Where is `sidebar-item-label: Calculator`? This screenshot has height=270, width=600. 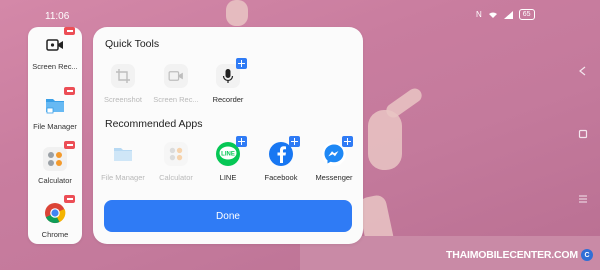 sidebar-item-label: Calculator is located at coordinates (55, 180).